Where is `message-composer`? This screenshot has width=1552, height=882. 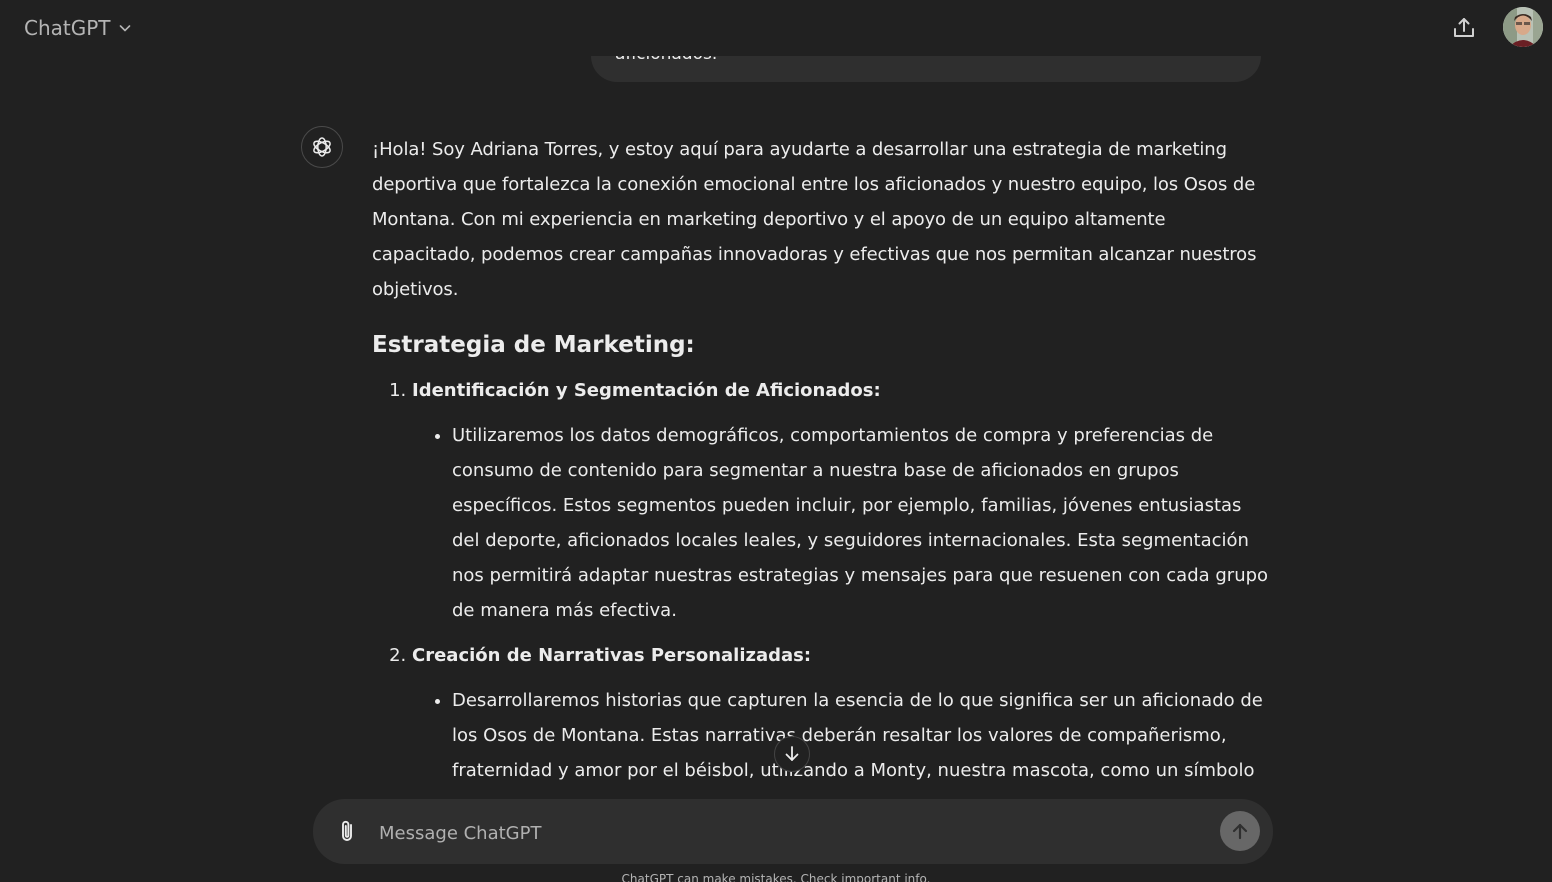
message-composer is located at coordinates (793, 831).